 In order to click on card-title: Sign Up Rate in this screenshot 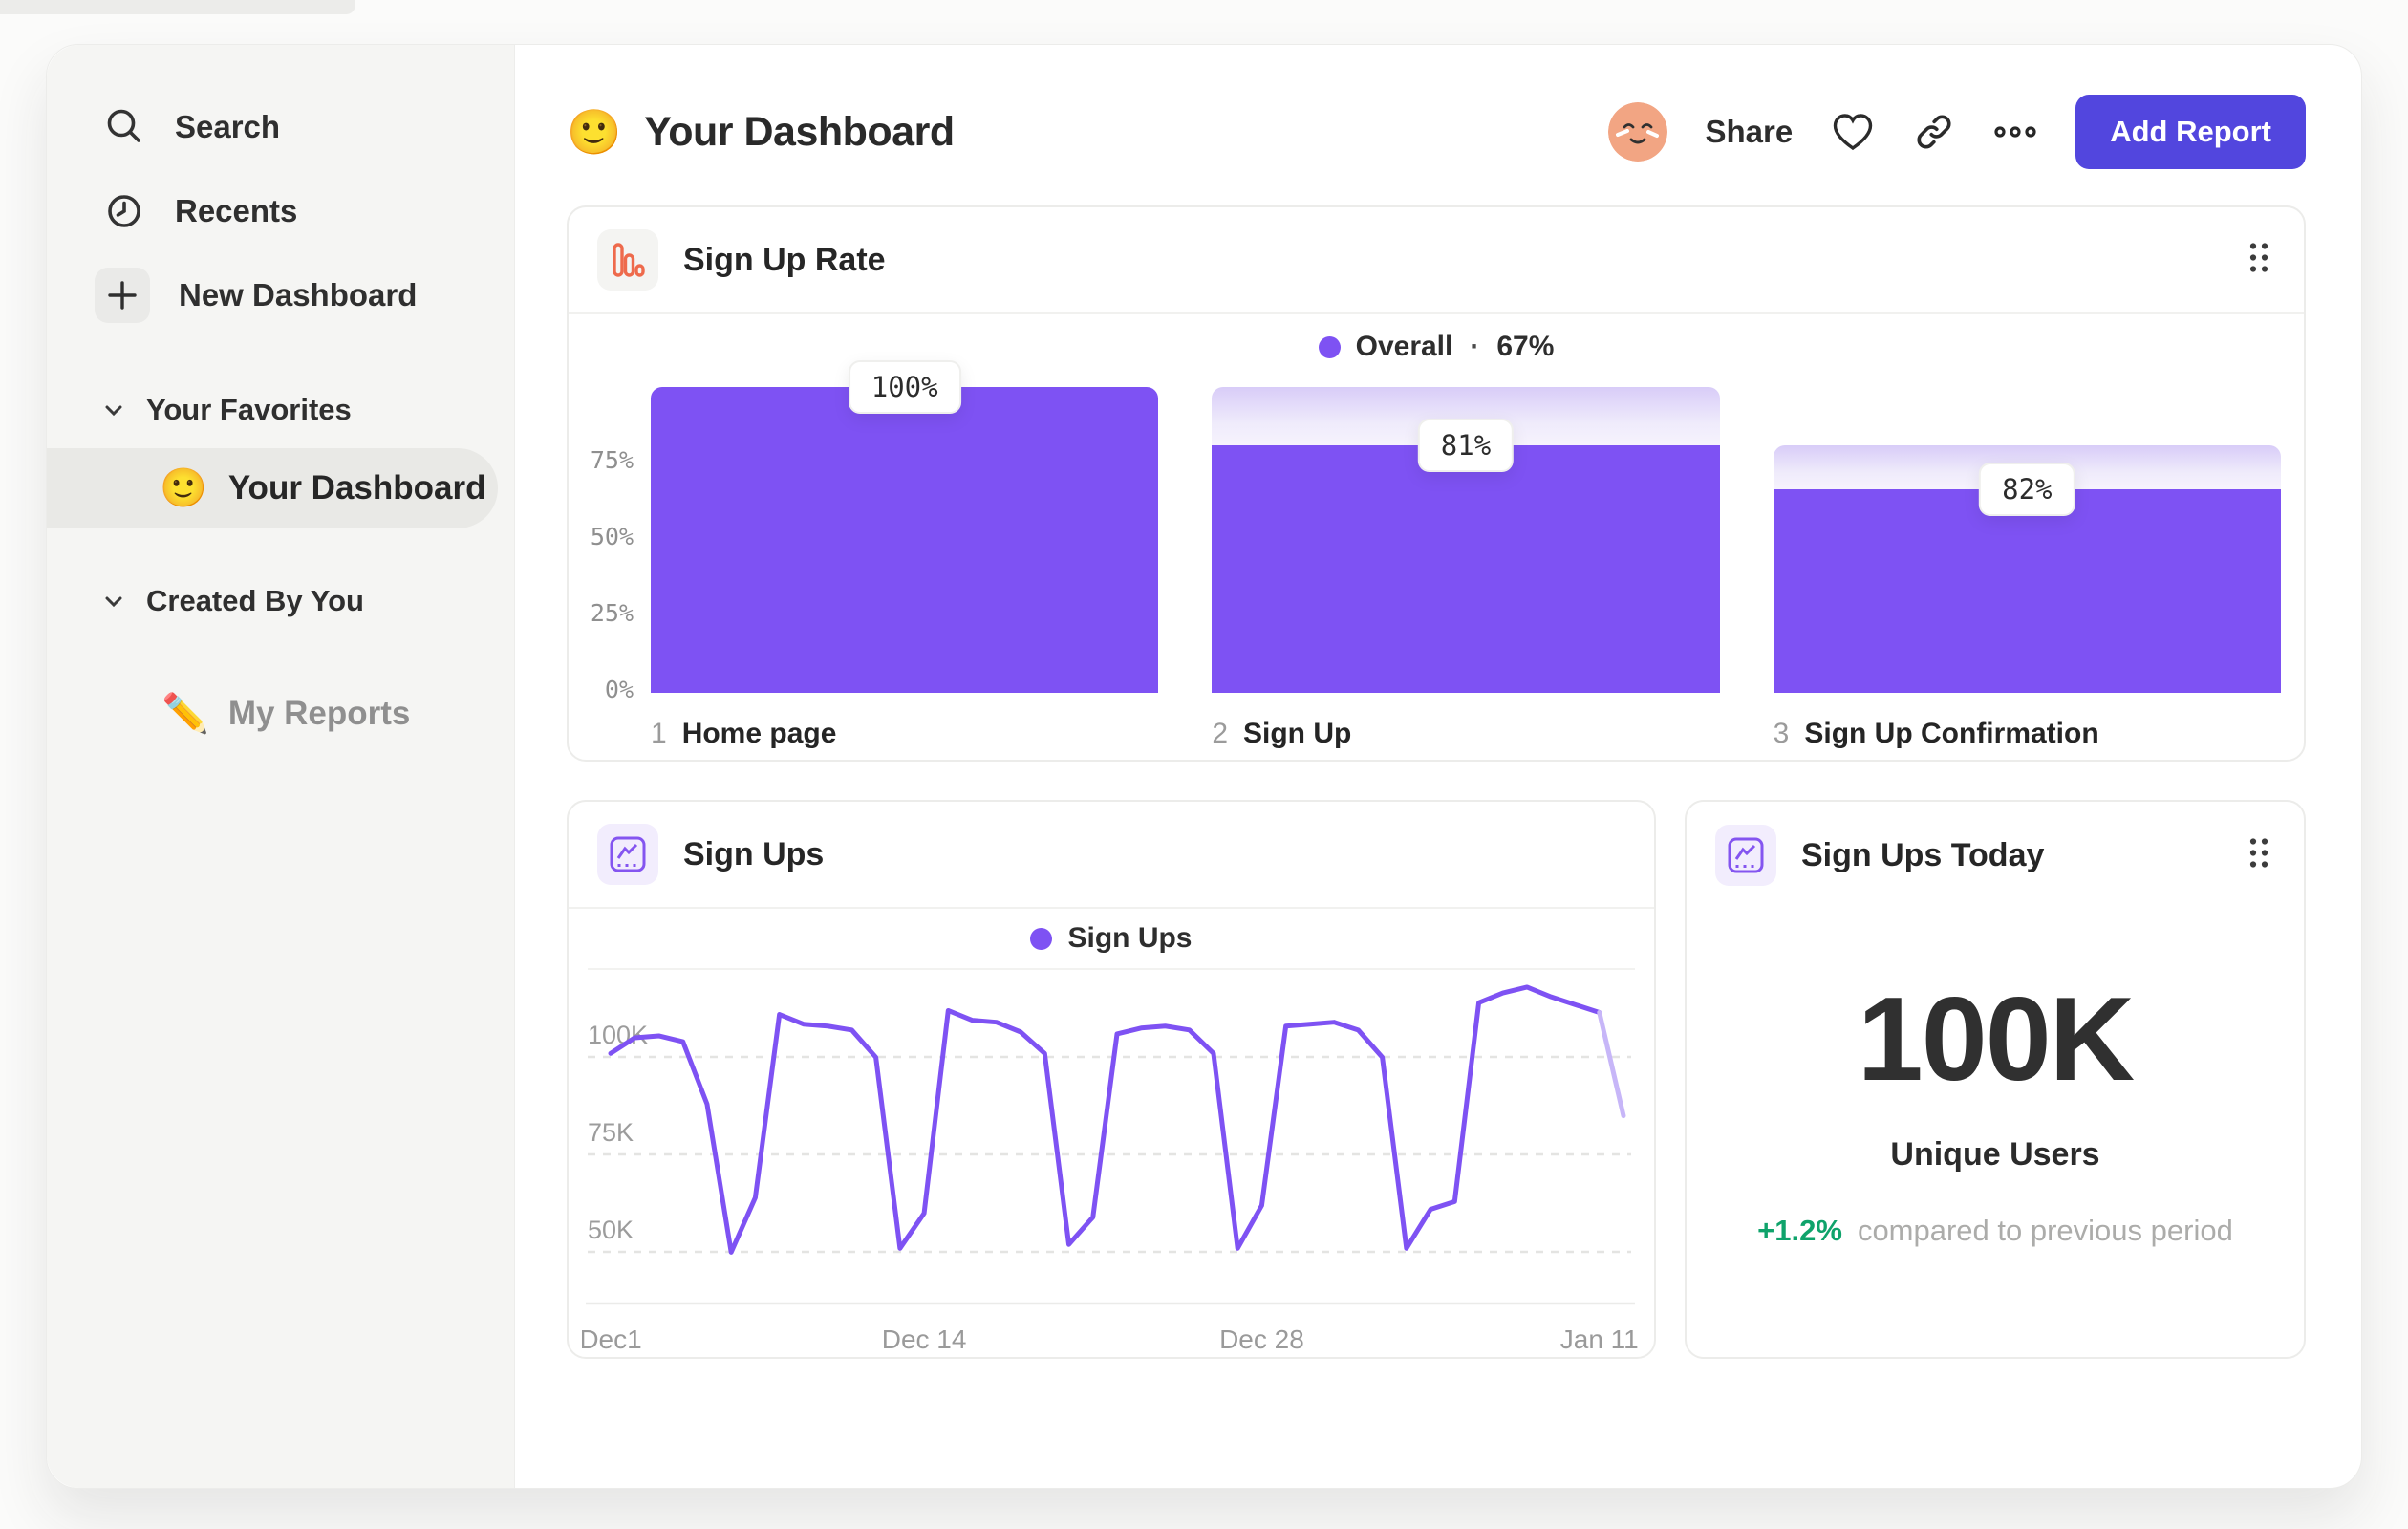, I will do `click(785, 259)`.